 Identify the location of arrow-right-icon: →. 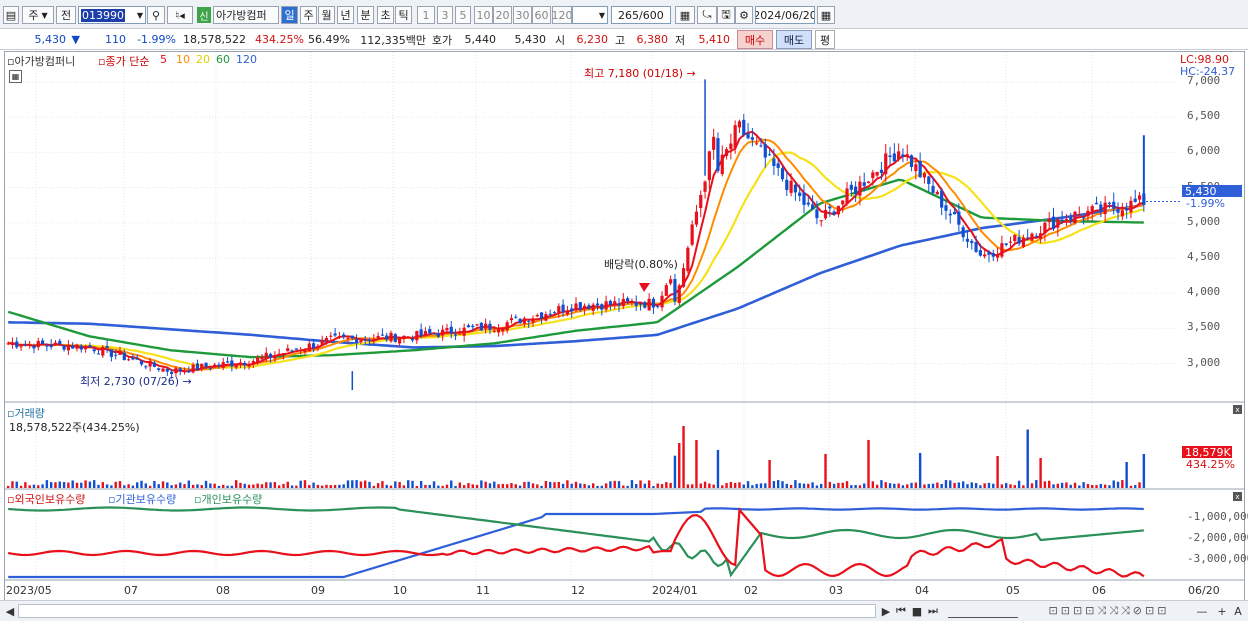
(689, 73).